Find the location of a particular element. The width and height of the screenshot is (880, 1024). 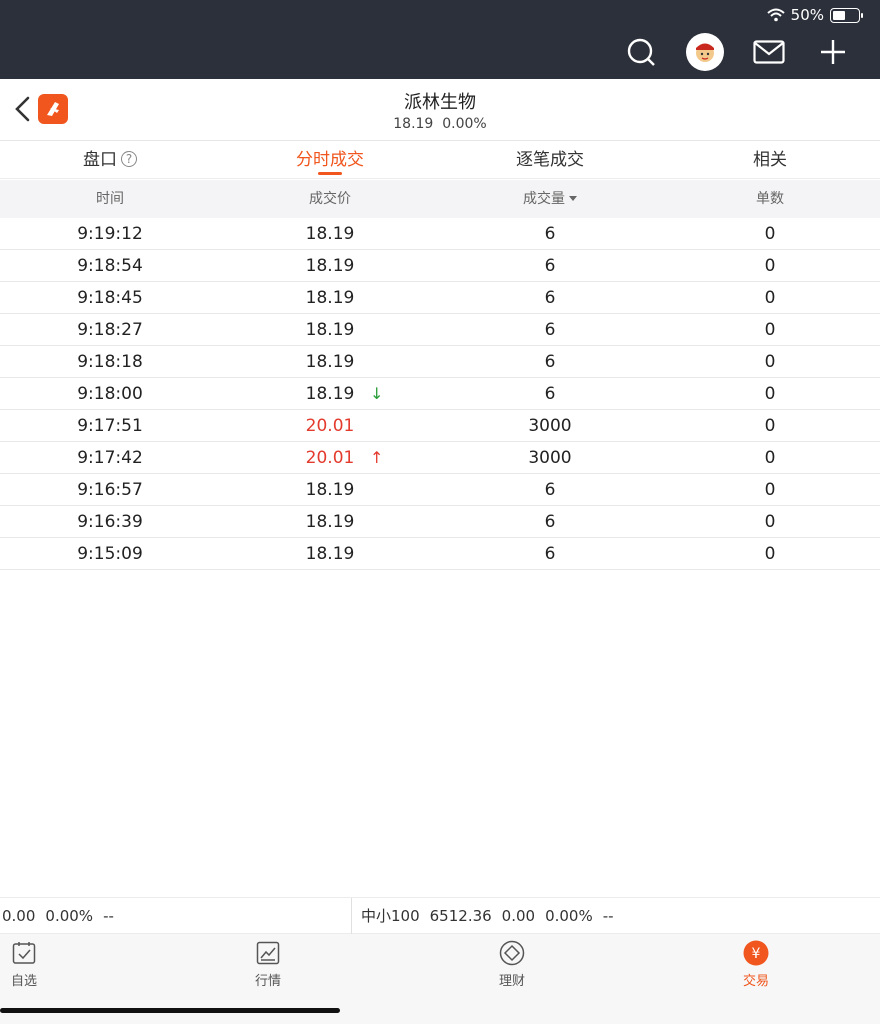

tab-time-trades: 分时成交 is located at coordinates (330, 159).